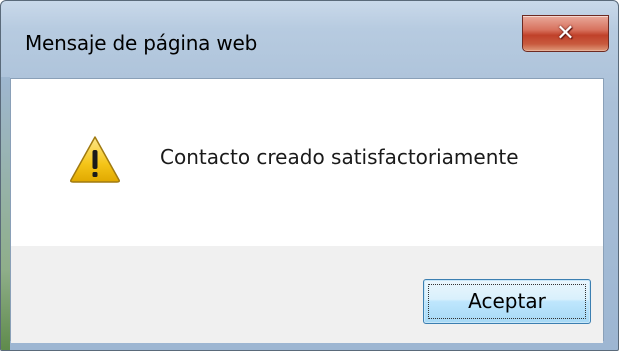 This screenshot has height=351, width=619. Describe the element at coordinates (95, 159) in the screenshot. I see `warning-icon` at that location.